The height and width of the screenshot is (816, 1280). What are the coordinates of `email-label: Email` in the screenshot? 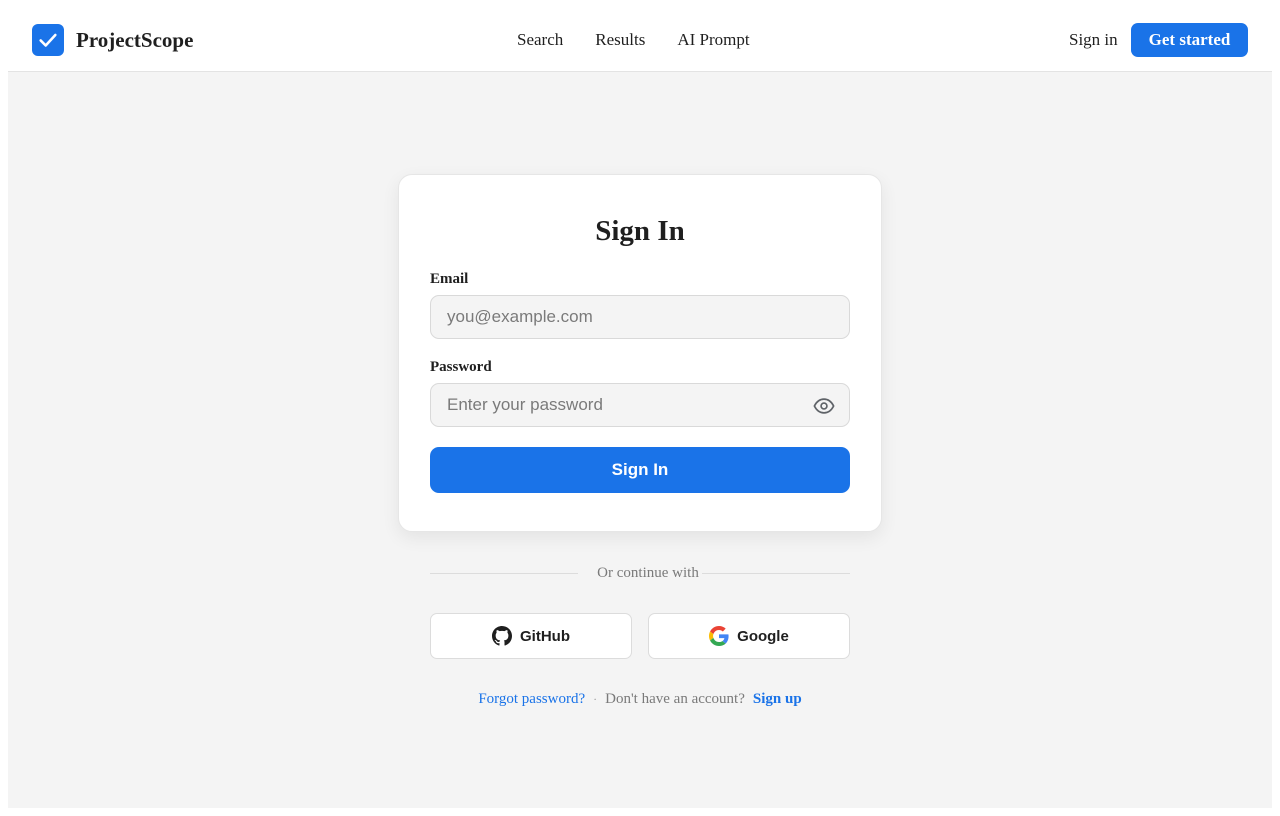 It's located at (449, 279).